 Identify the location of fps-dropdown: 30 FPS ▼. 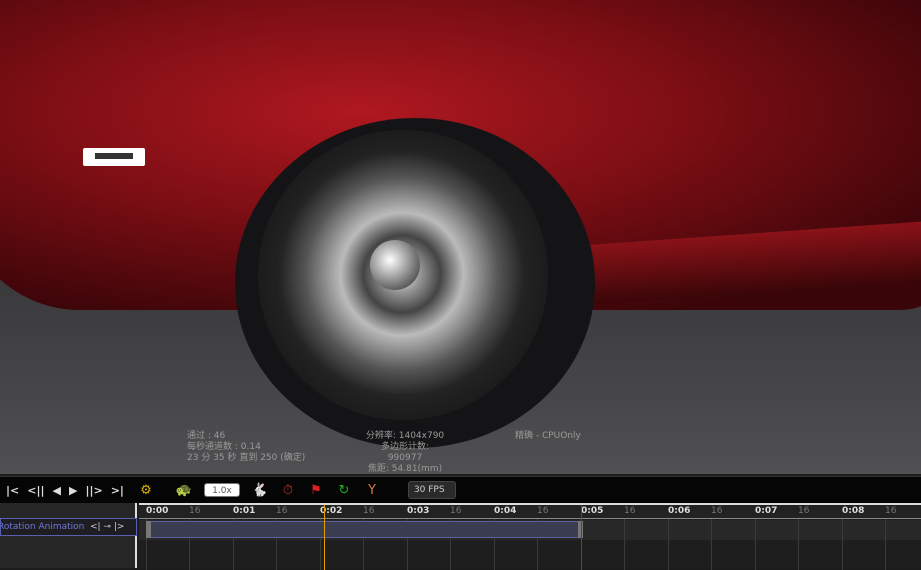
(431, 495).